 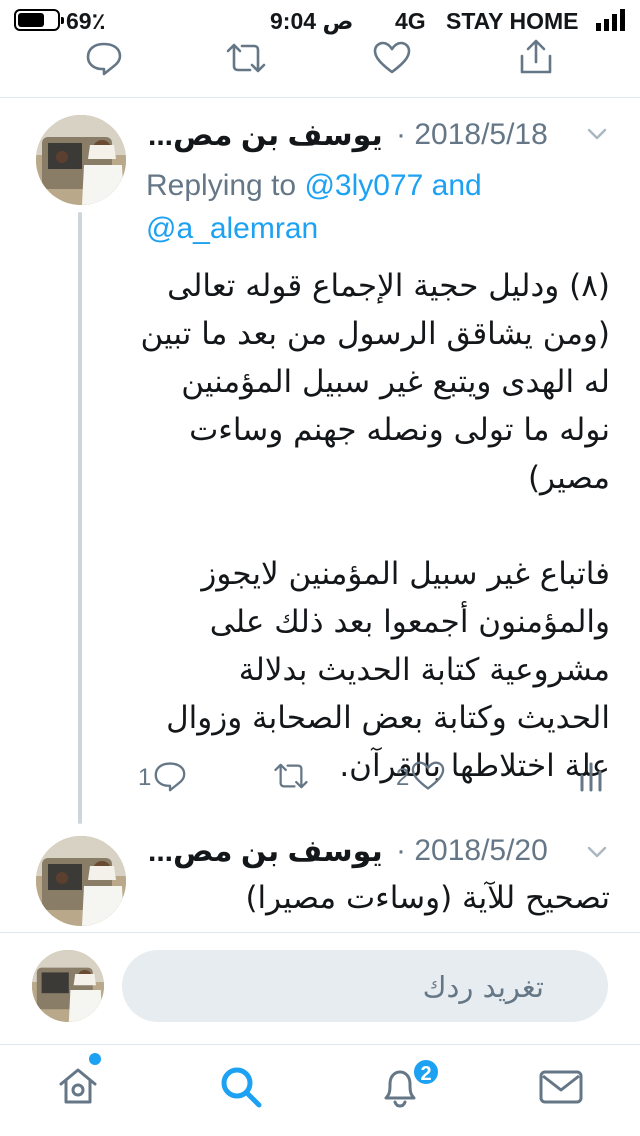 What do you see at coordinates (512, 21) in the screenshot?
I see `carrier-name: STAY HOME` at bounding box center [512, 21].